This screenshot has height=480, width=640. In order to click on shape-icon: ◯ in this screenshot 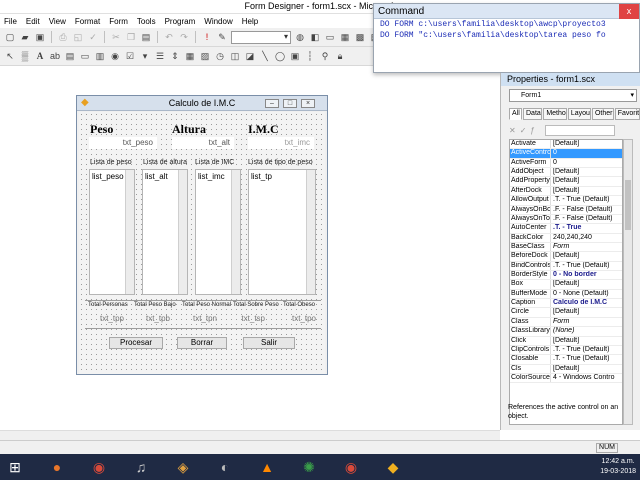, I will do `click(280, 56)`.